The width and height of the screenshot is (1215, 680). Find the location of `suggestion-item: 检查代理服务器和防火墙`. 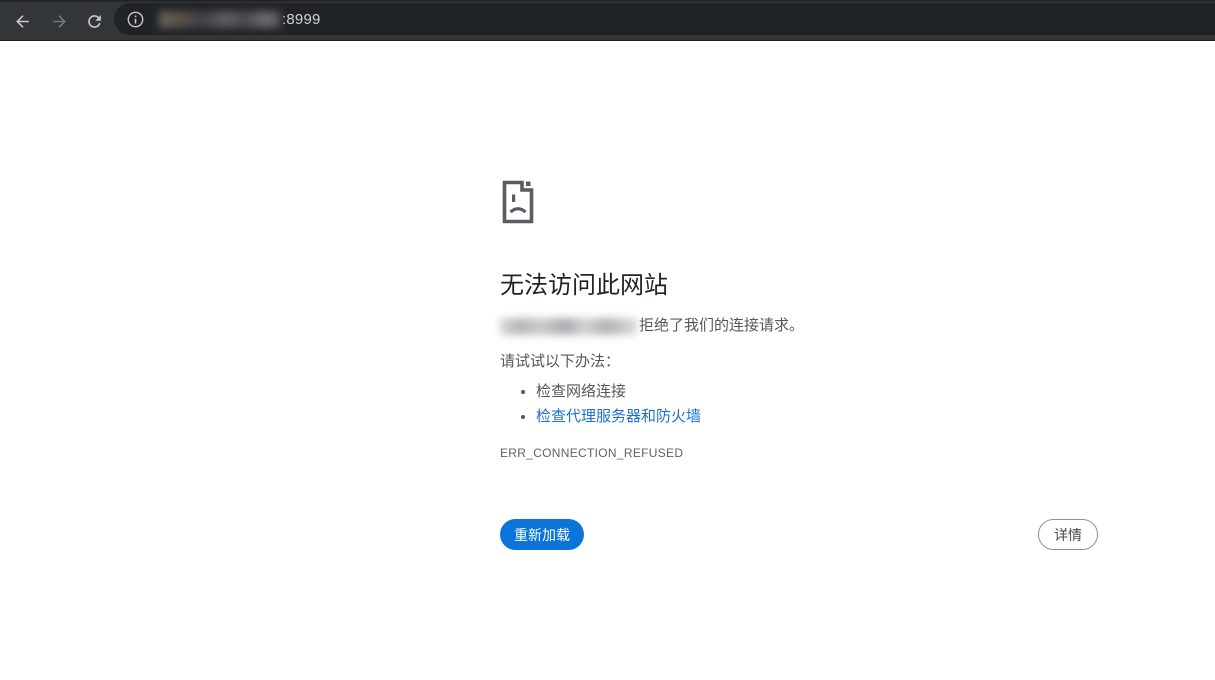

suggestion-item: 检查代理服务器和防火墙 is located at coordinates (817, 416).